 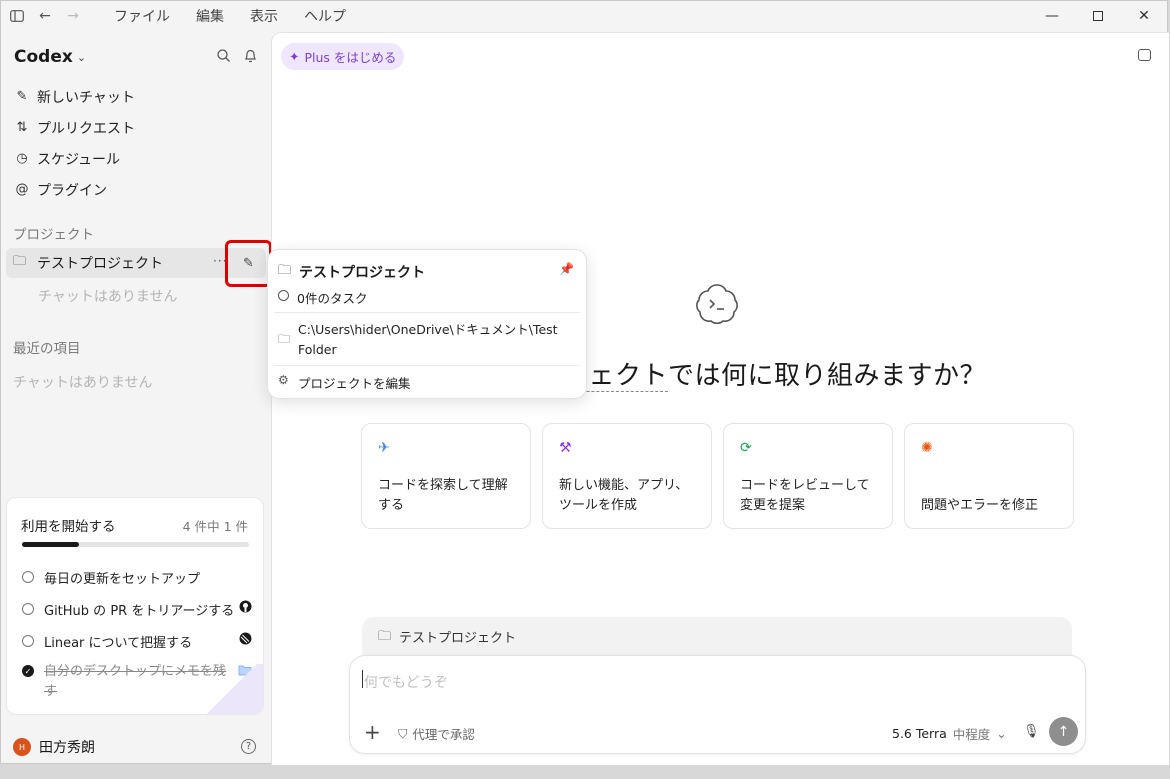 What do you see at coordinates (45, 16) in the screenshot?
I see `back-arrow-icon: ←` at bounding box center [45, 16].